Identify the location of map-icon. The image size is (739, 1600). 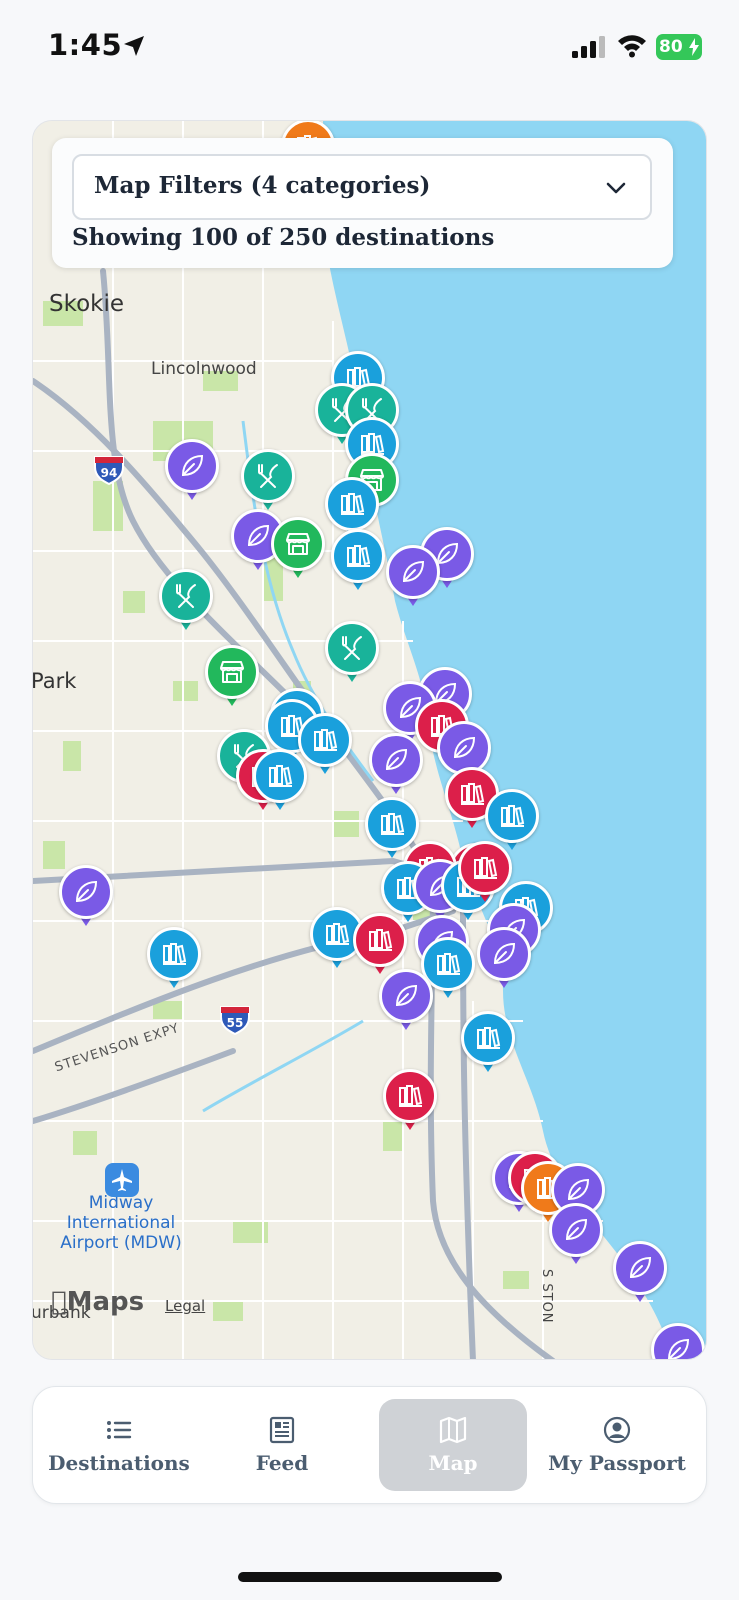
(453, 1430).